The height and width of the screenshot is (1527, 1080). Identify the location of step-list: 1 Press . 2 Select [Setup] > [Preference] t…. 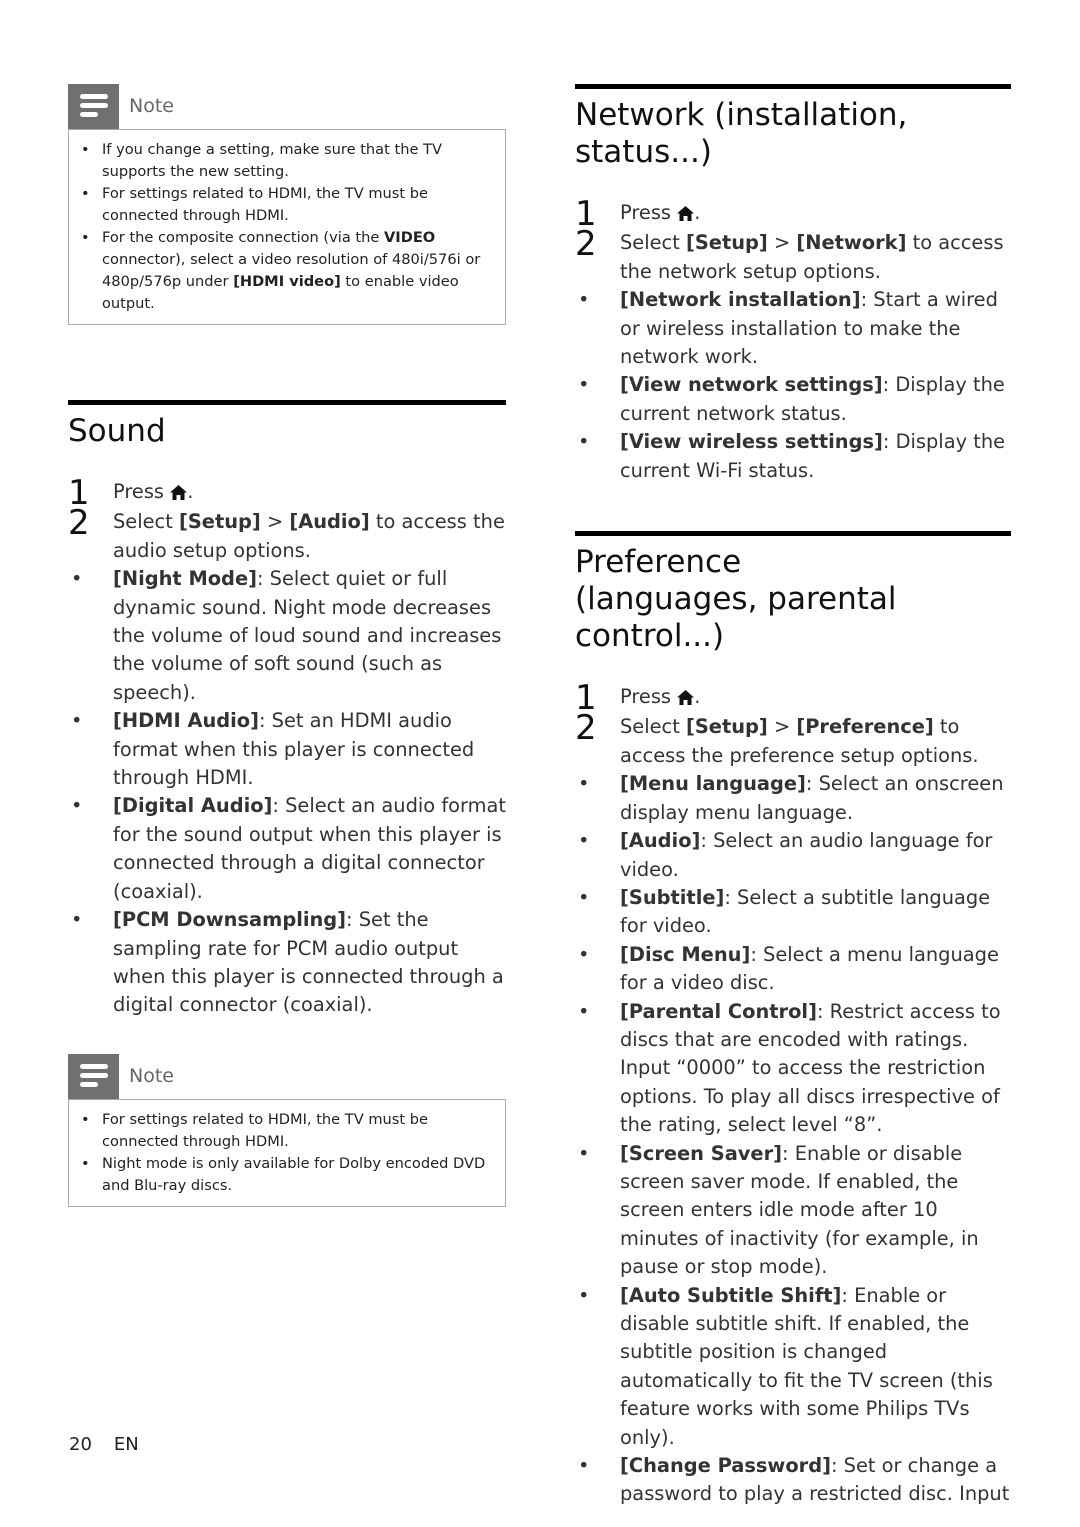
(793, 725).